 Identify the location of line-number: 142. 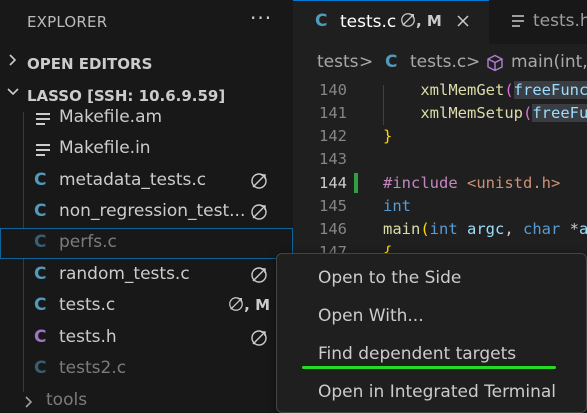
(333, 136).